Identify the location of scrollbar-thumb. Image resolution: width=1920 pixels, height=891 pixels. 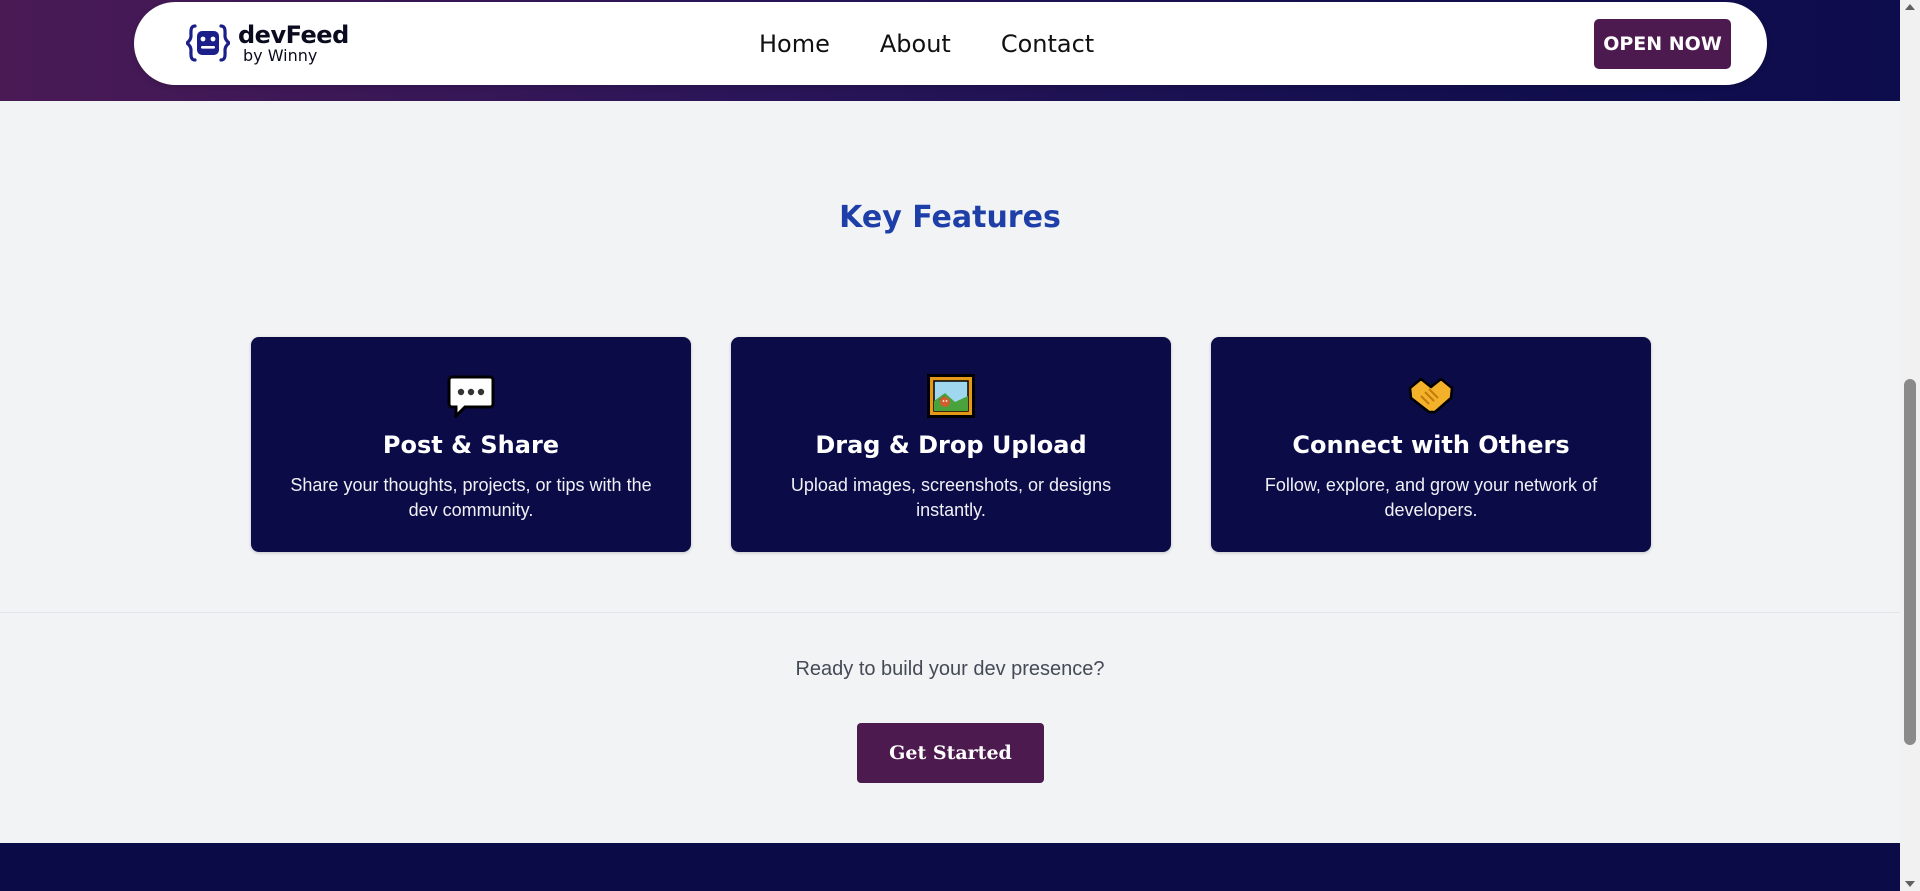
(1910, 562).